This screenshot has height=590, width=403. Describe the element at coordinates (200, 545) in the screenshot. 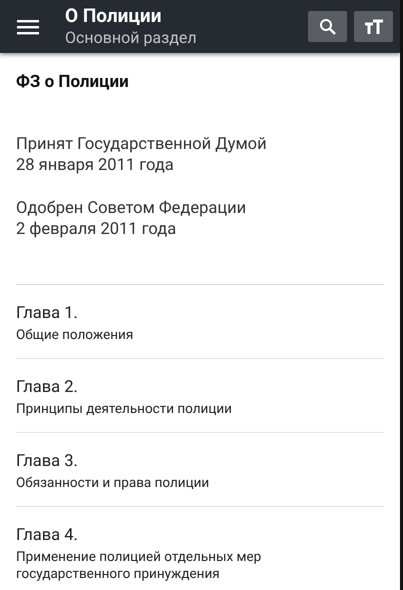

I see `chapter-item: Глава 4. Применение полицией отдельных мер государственного принуждения` at that location.